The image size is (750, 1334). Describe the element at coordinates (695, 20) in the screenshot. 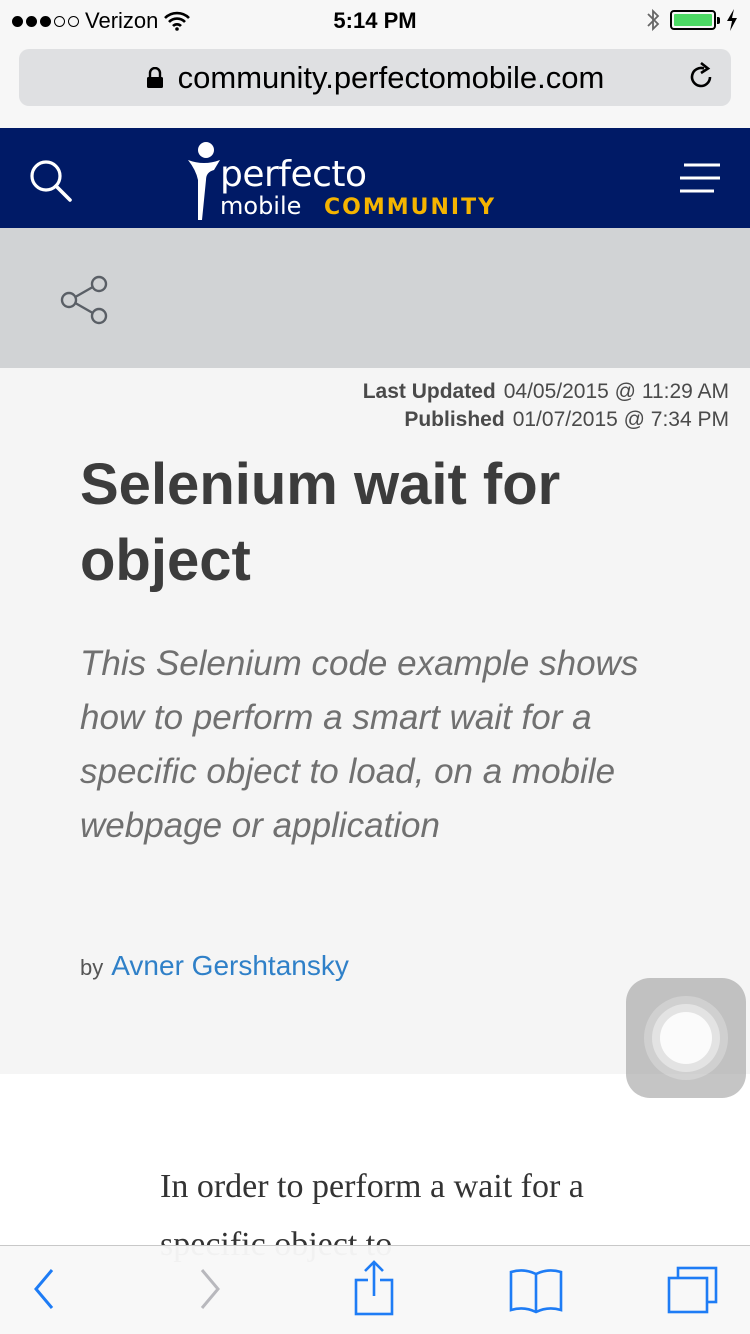

I see `battery-icon` at that location.